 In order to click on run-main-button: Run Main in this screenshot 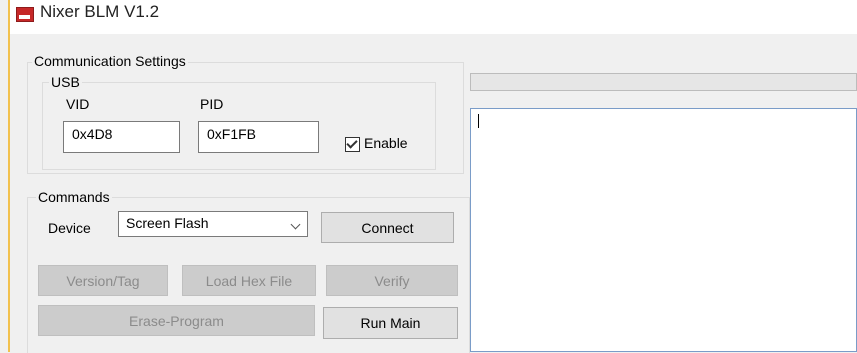, I will do `click(390, 323)`.